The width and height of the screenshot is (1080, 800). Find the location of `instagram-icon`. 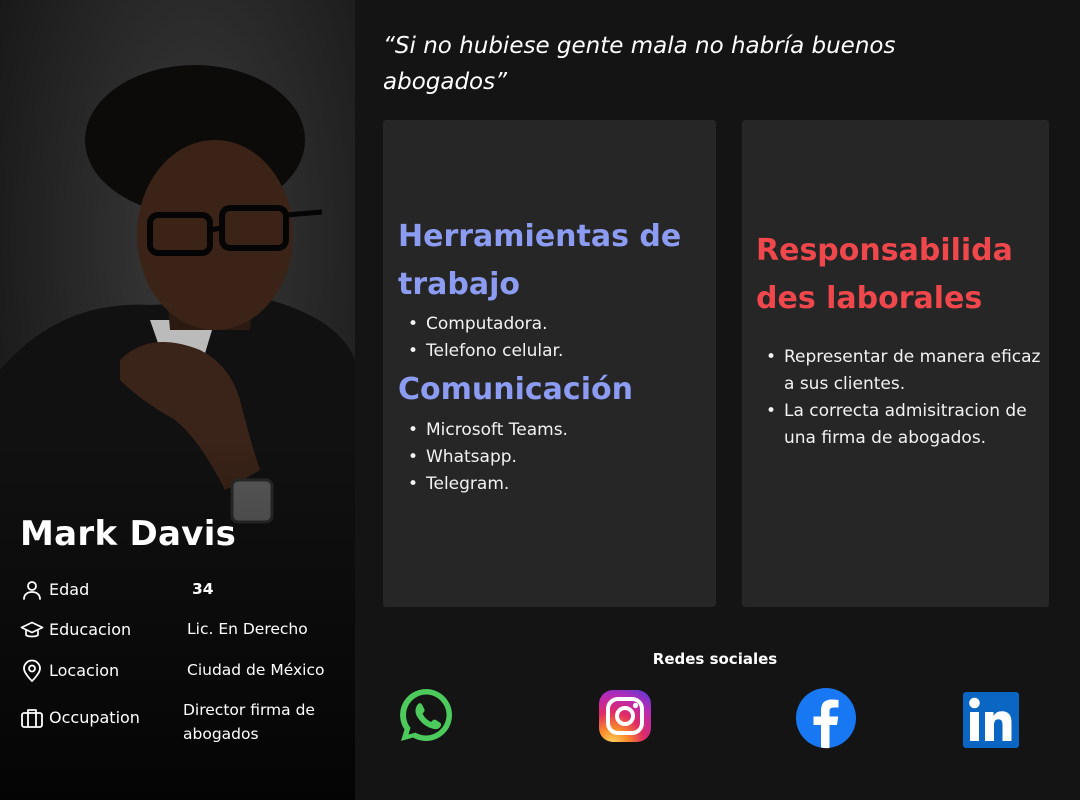

instagram-icon is located at coordinates (625, 716).